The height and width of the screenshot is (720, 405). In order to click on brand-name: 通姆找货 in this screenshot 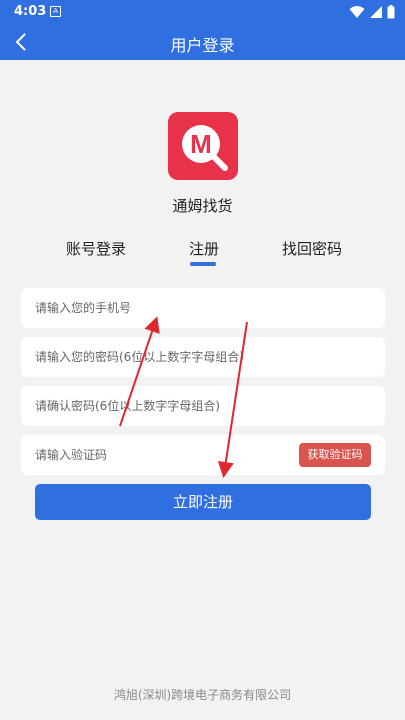, I will do `click(202, 206)`.